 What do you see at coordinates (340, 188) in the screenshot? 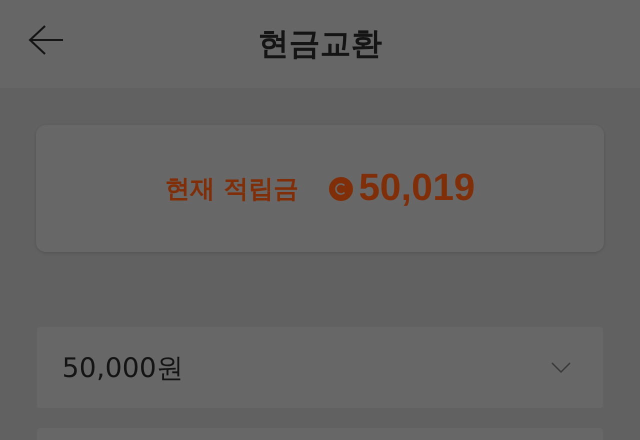
I see `coin-icon` at bounding box center [340, 188].